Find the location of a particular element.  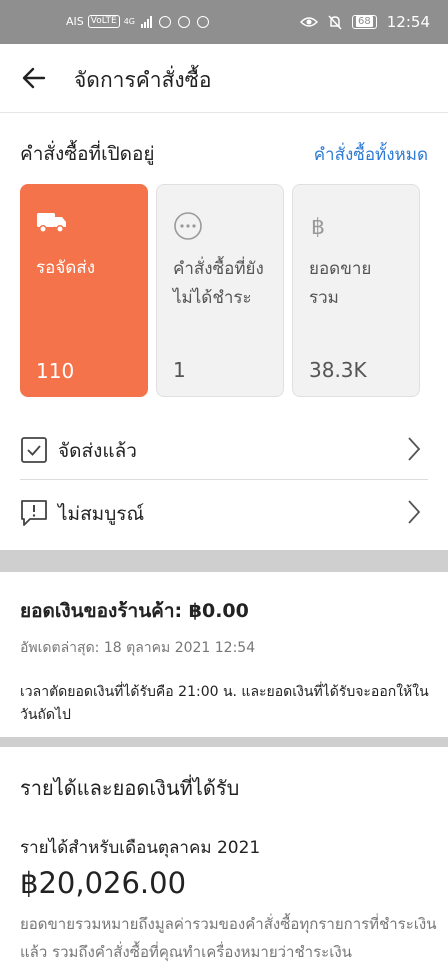

last-updated: อัพเดตล่าสุด: 18 ตุลาคม 2021 12:54 is located at coordinates (138, 648).